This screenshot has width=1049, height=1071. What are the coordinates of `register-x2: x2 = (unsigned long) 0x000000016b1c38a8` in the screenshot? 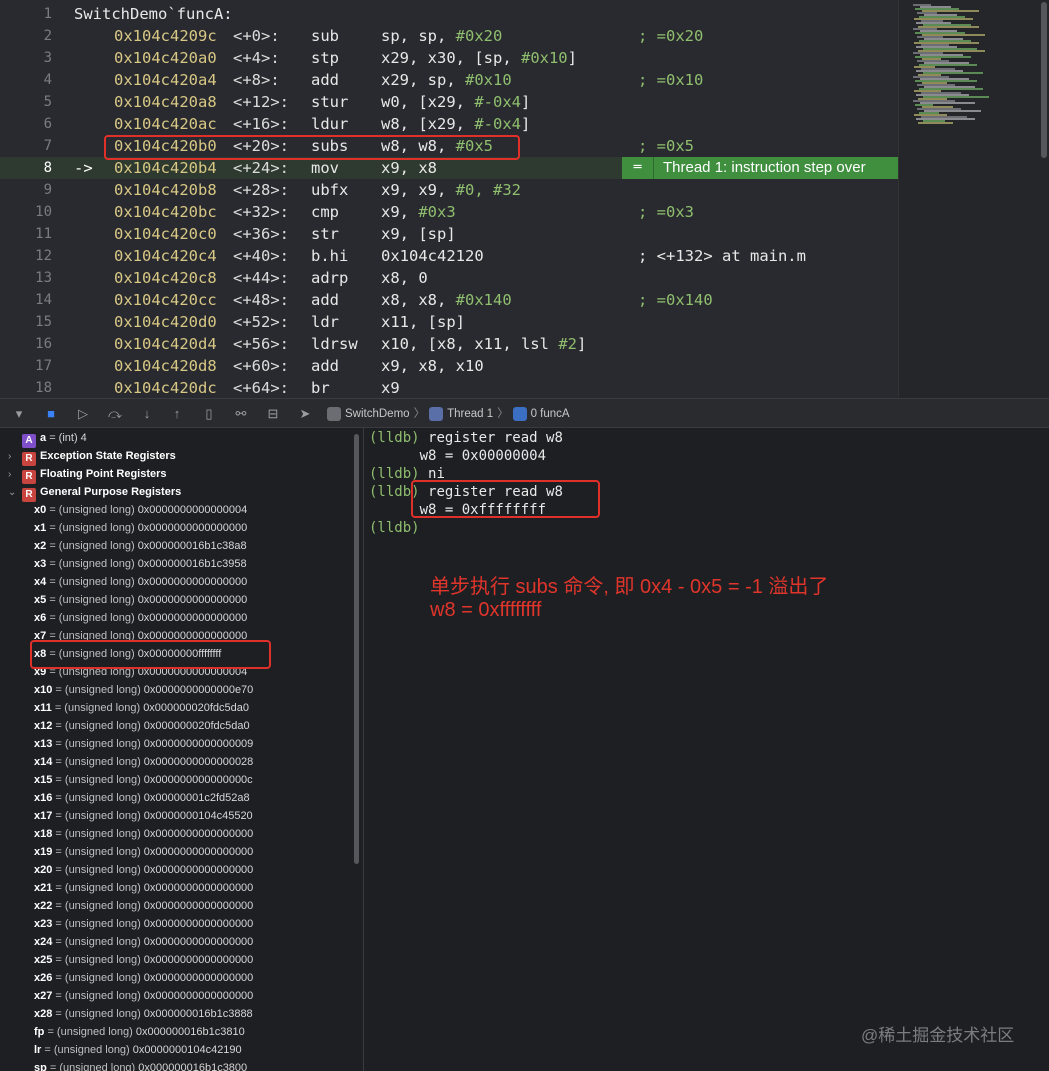 It's located at (140, 546).